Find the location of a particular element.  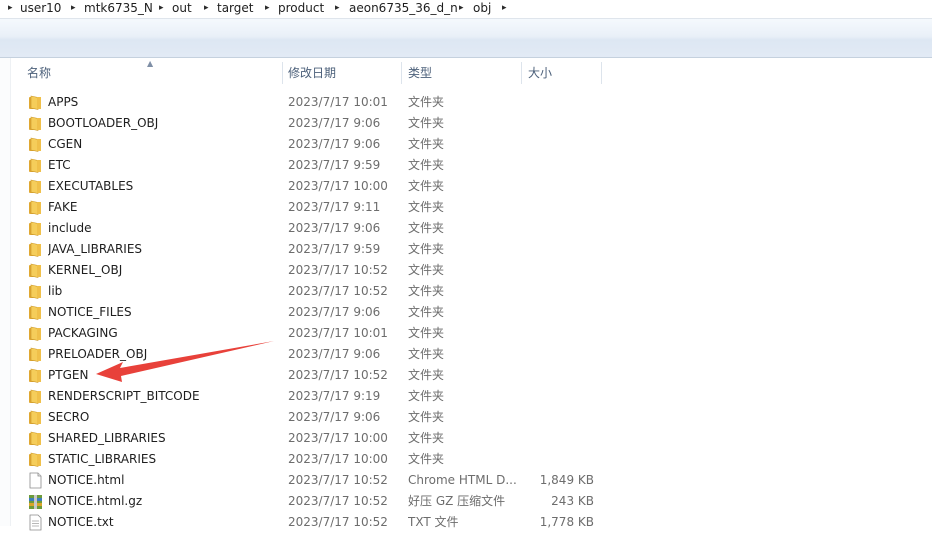

file-name: ETC is located at coordinates (59, 165).